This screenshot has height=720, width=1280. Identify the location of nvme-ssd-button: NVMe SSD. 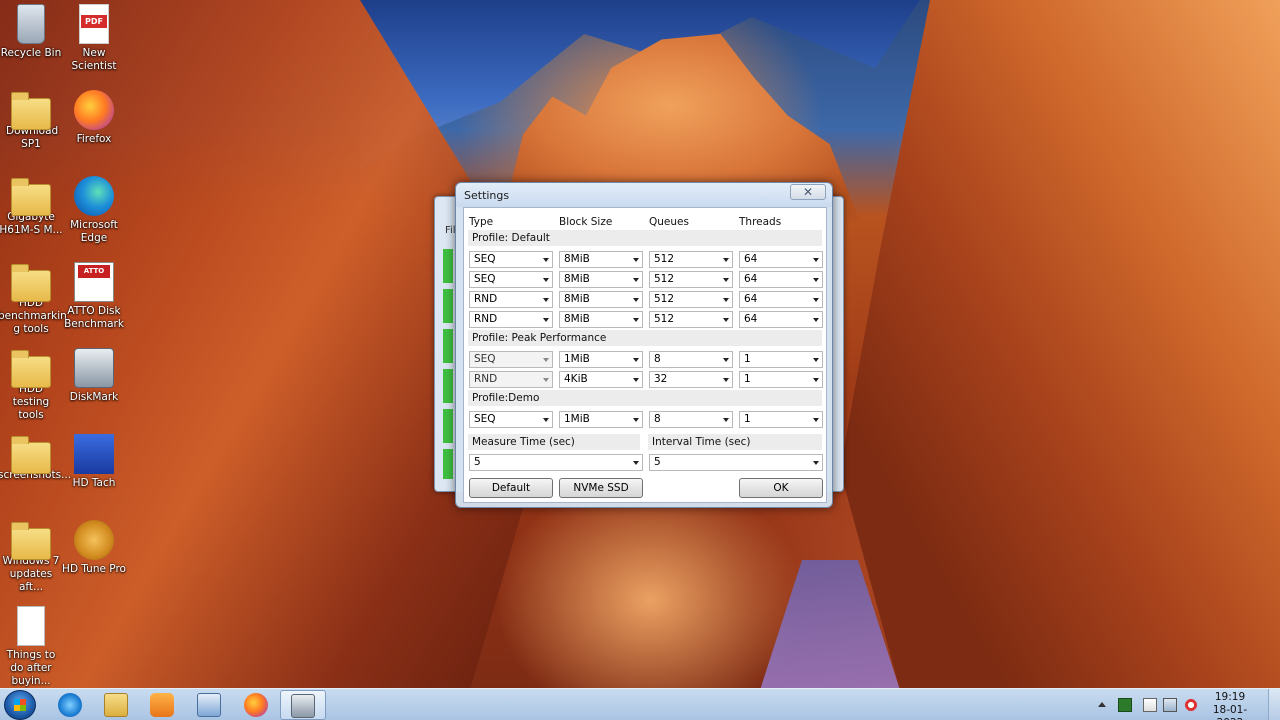
(601, 488).